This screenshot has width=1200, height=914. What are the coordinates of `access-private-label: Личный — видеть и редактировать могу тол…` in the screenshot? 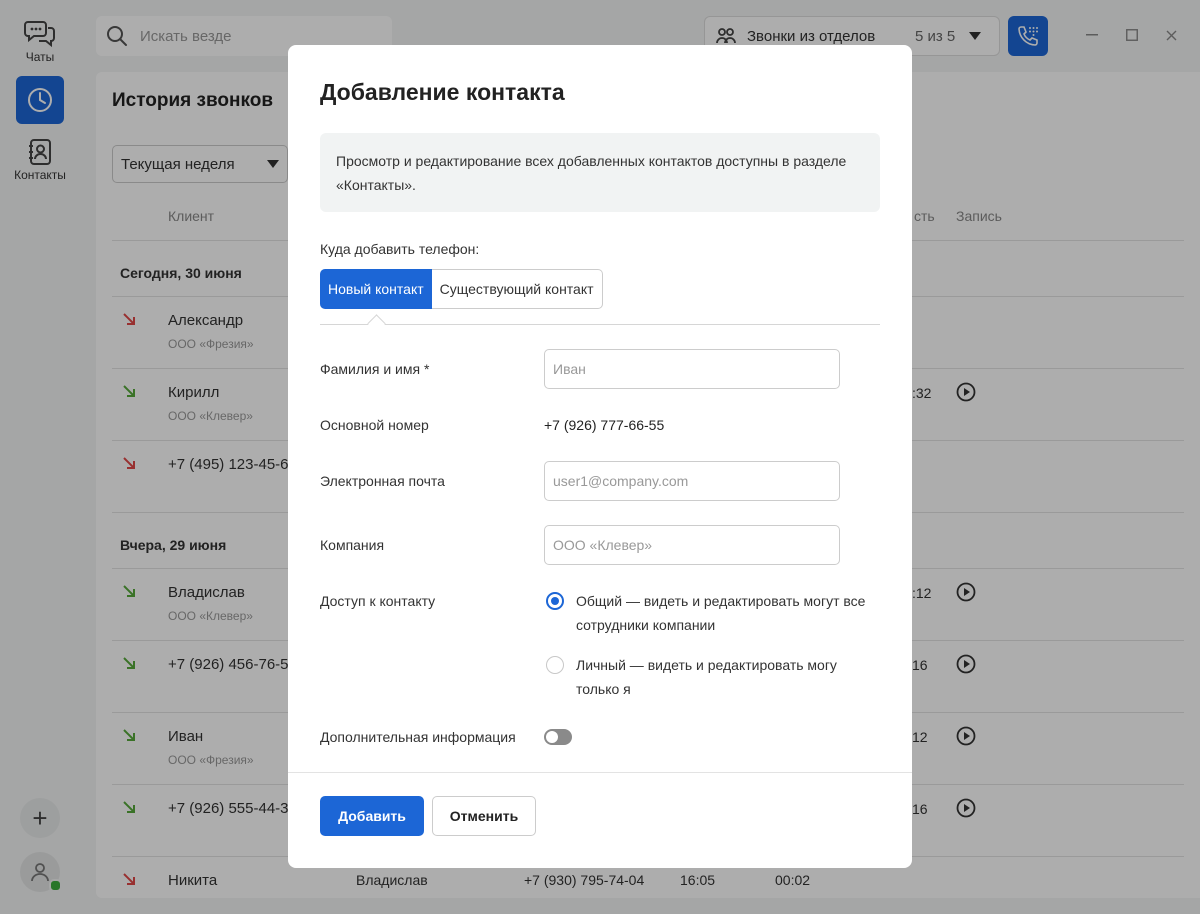 It's located at (726, 677).